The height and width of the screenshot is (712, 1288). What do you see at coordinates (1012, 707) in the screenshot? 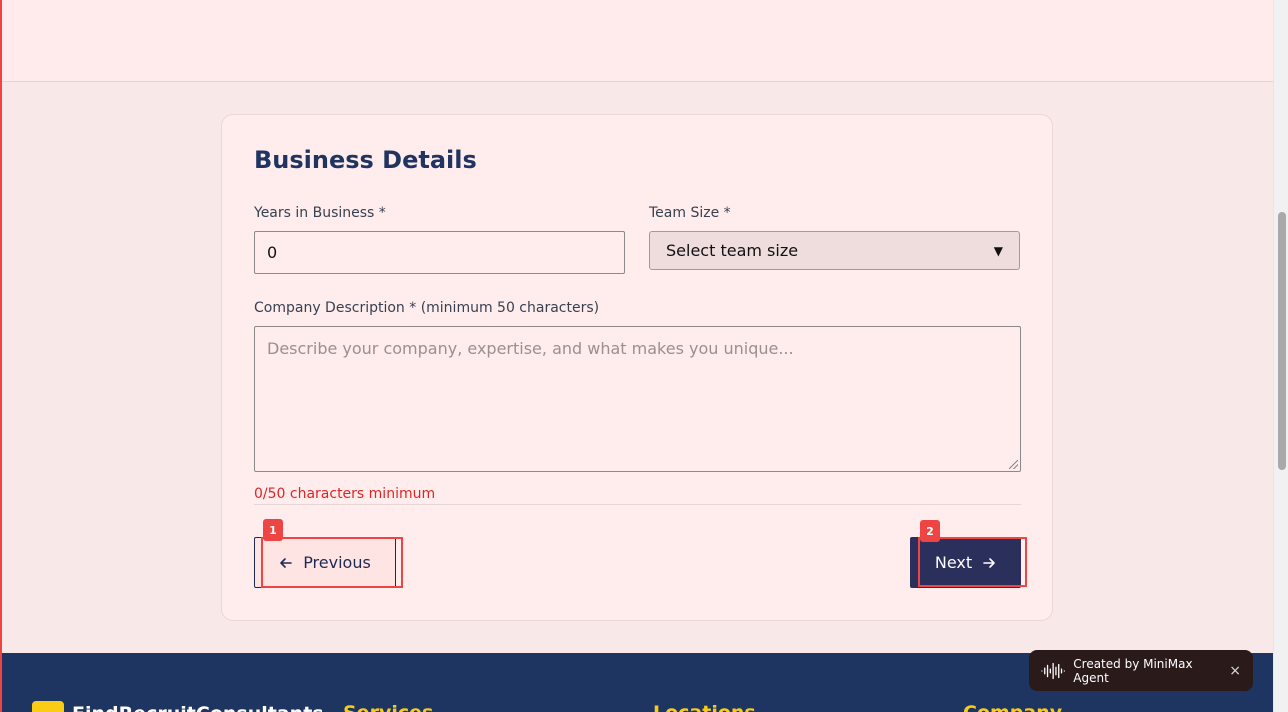
I see `footer-heading-company: Company` at bounding box center [1012, 707].